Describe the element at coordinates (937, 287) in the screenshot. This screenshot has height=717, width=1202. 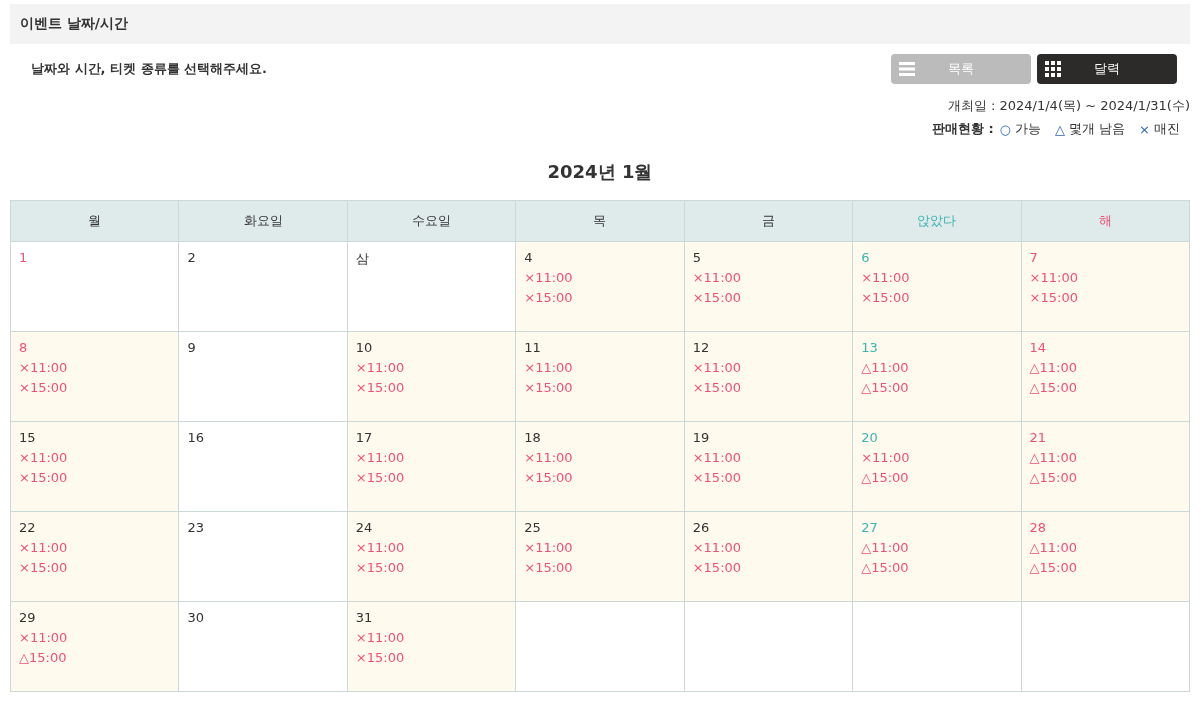
I see `day-cell: 6 ×11:00 ×15:00` at that location.